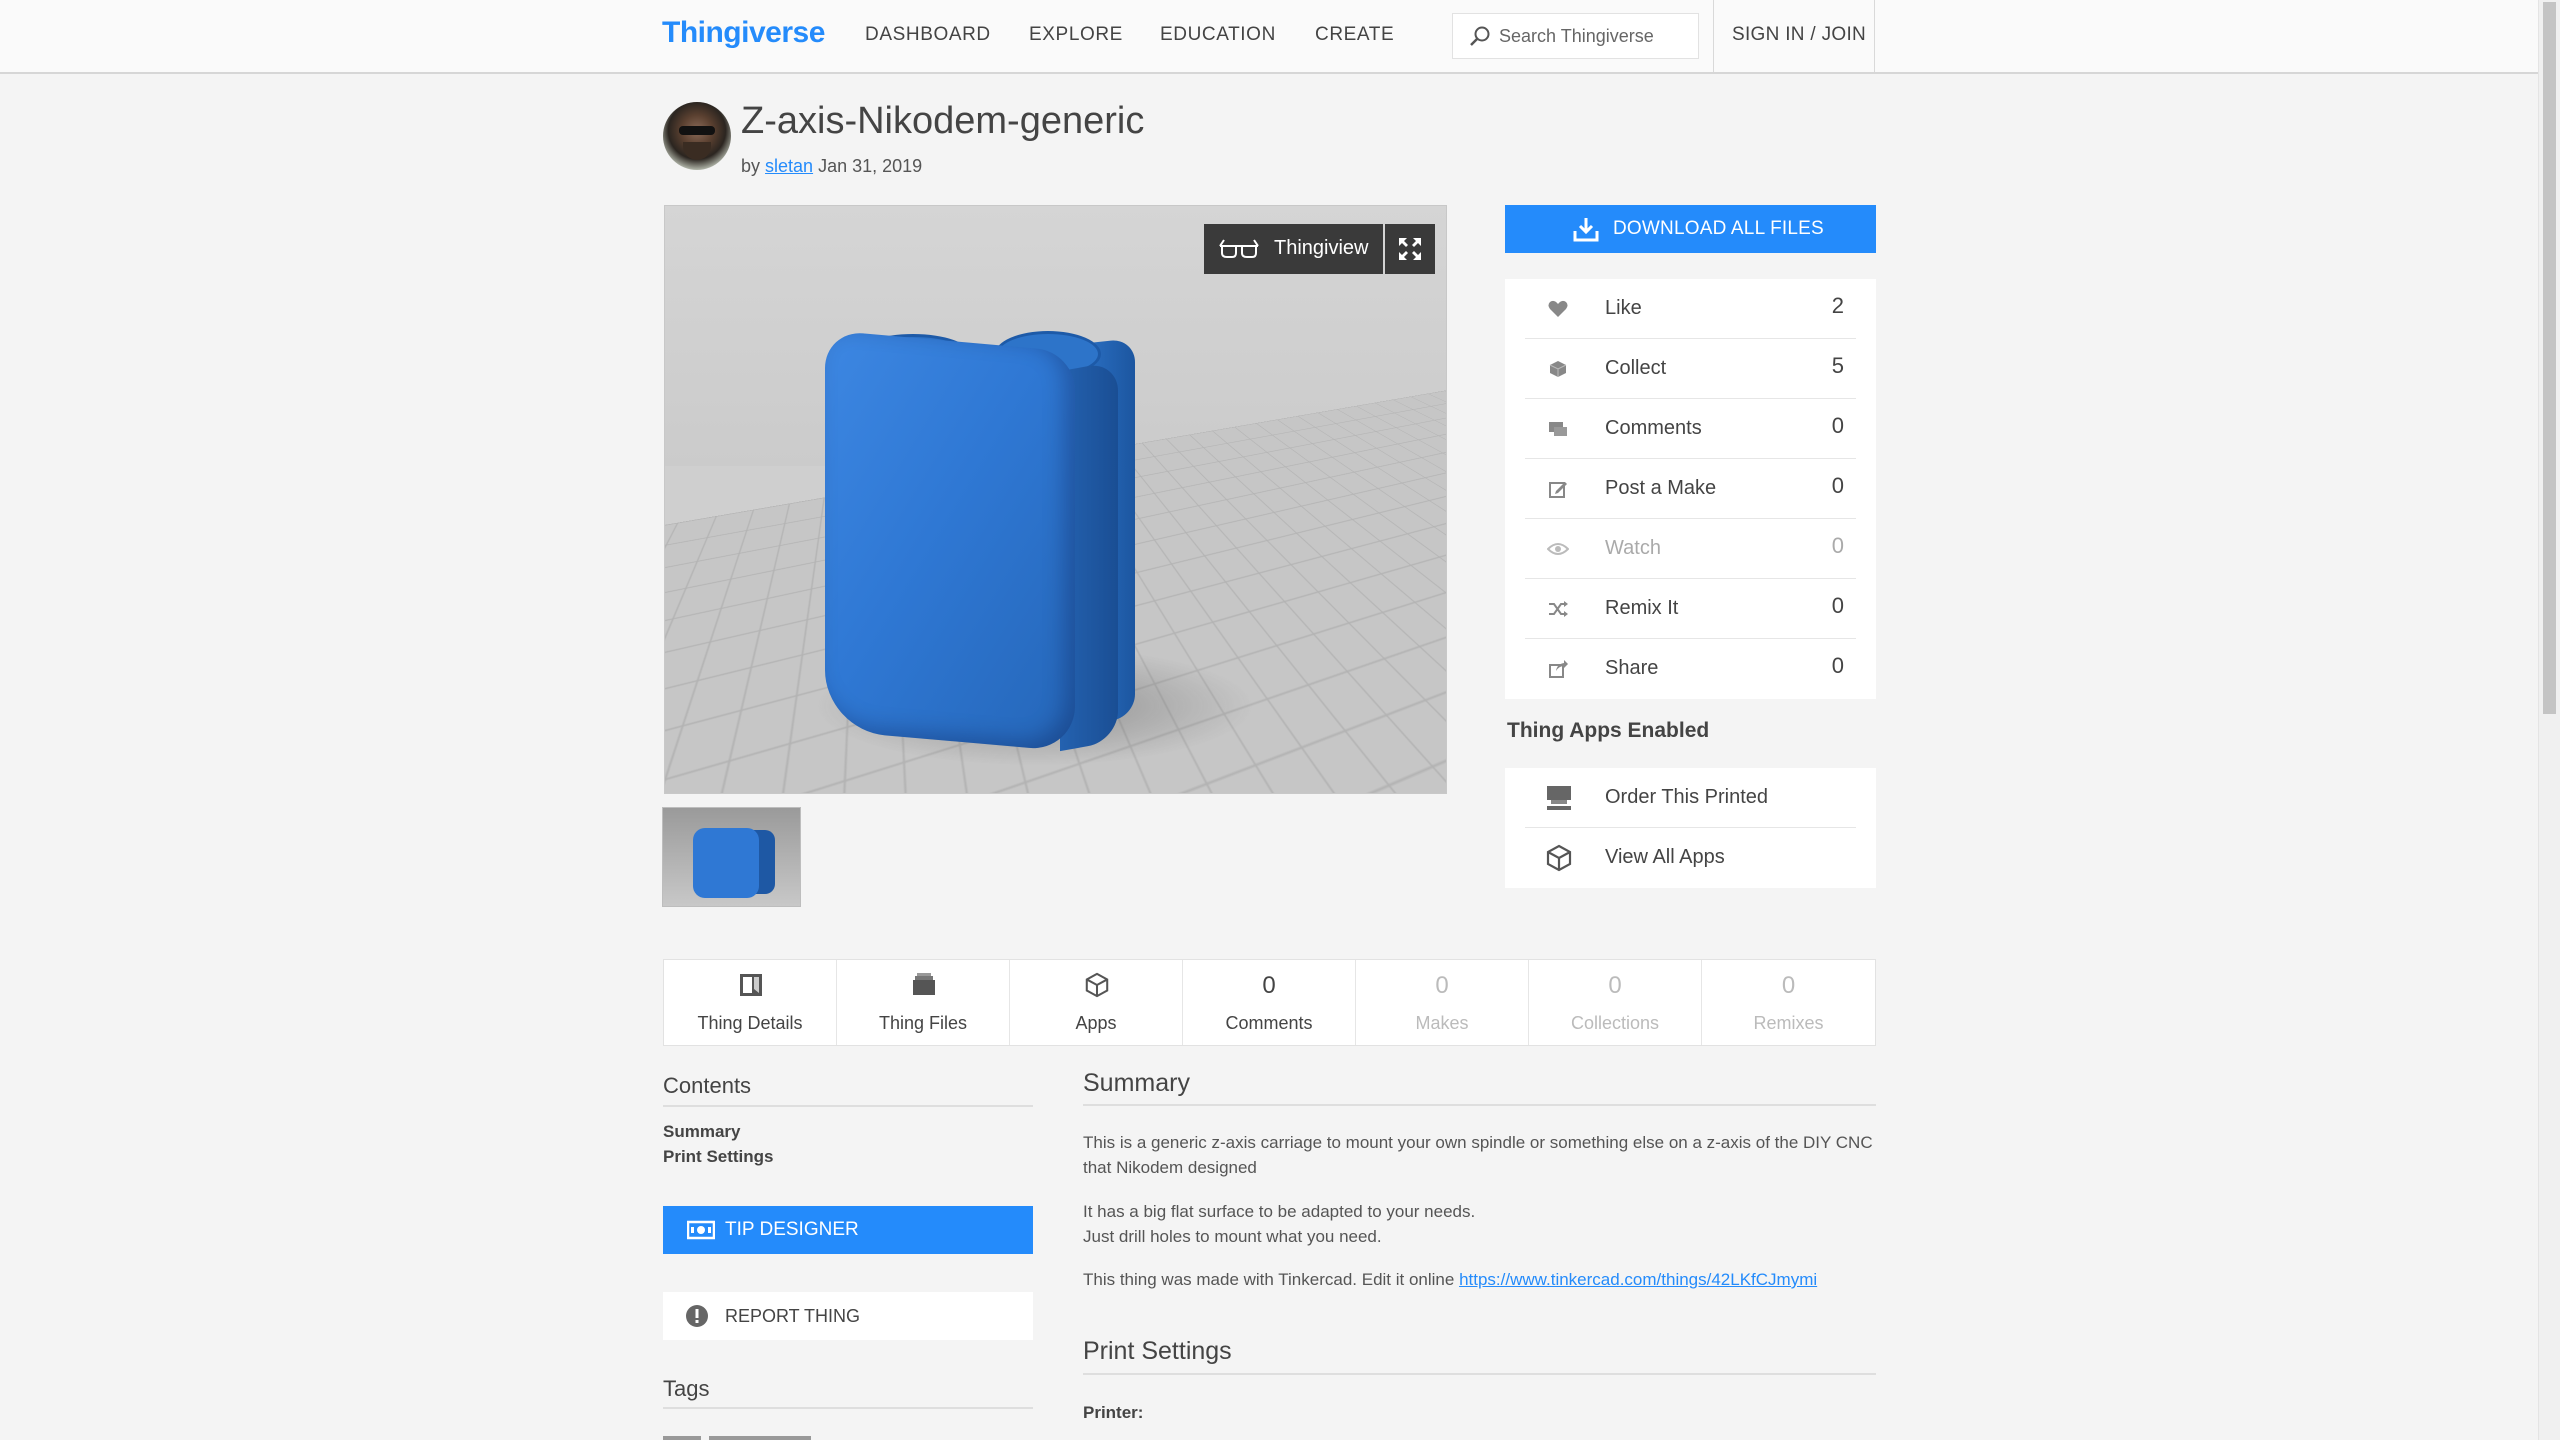 The image size is (2560, 1440). I want to click on shuffle-icon, so click(1558, 609).